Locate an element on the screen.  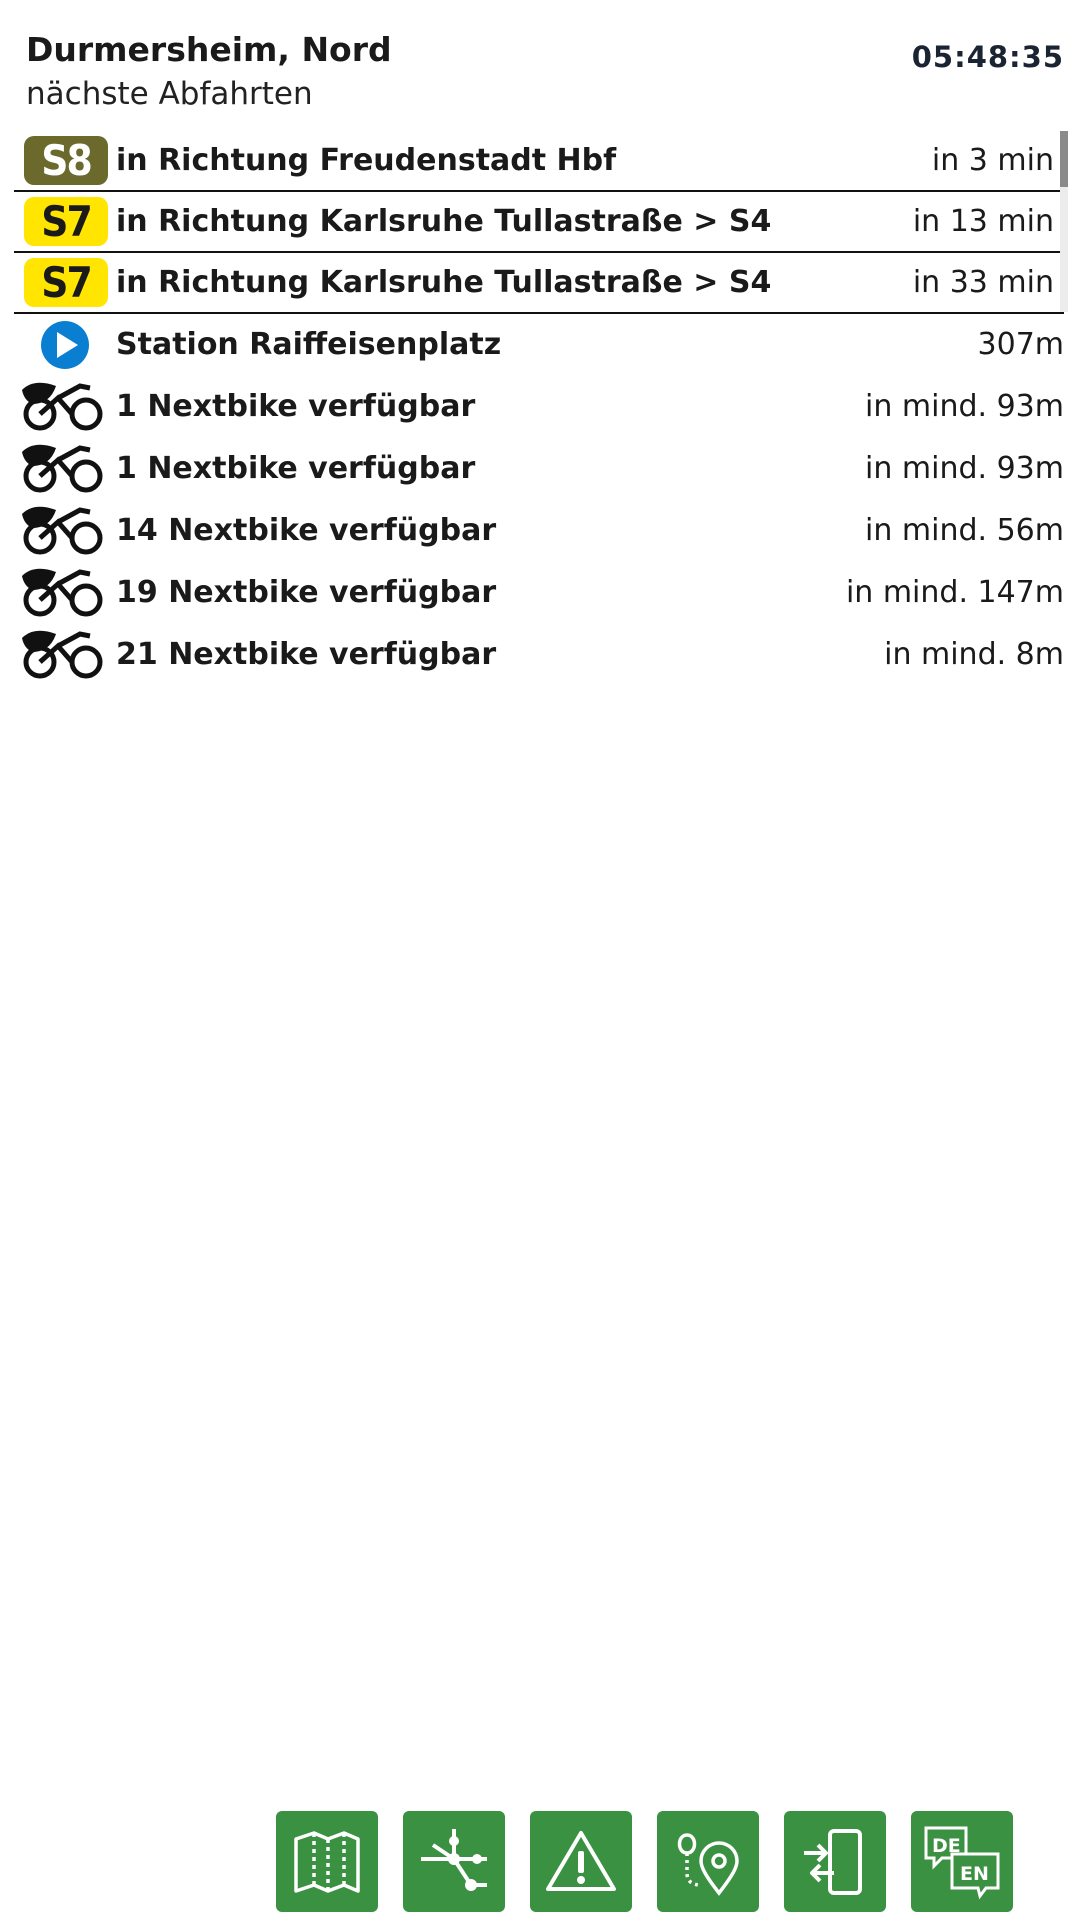
play-circle-icon is located at coordinates (65, 345).